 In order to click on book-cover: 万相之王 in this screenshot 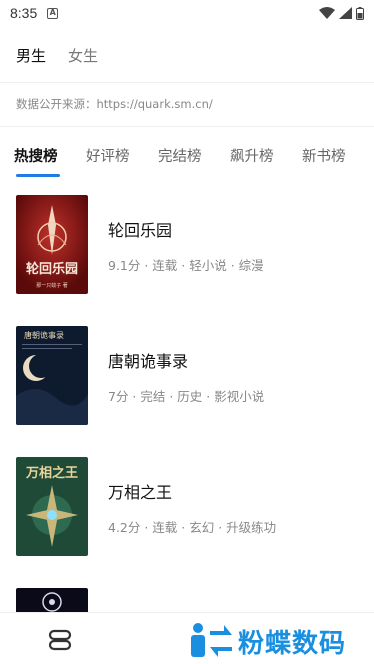, I will do `click(52, 506)`.